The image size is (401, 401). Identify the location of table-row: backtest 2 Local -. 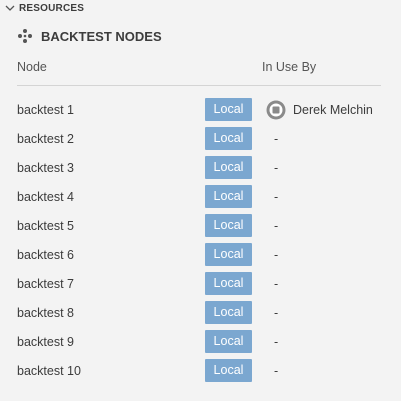
(199, 138).